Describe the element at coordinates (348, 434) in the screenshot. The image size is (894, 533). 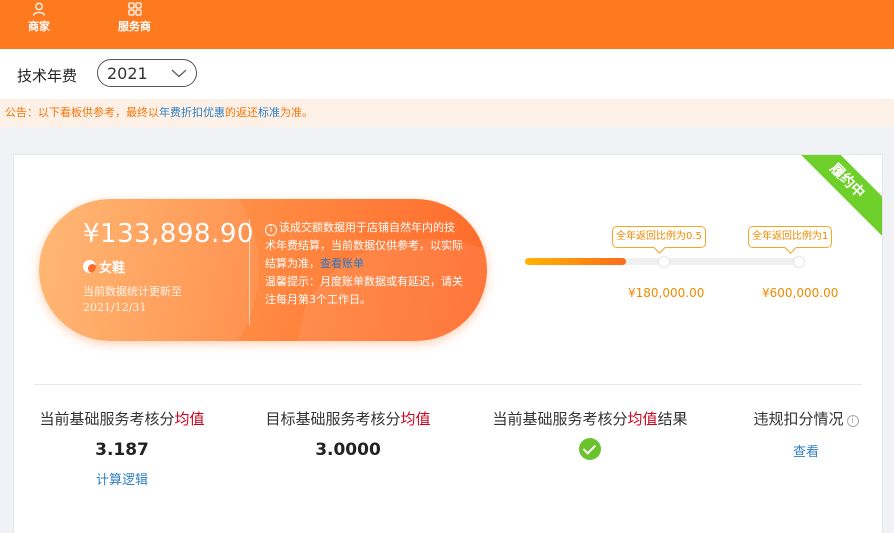
I see `metric-target-score: 目标基础服务考核分均值 3.0000` at that location.